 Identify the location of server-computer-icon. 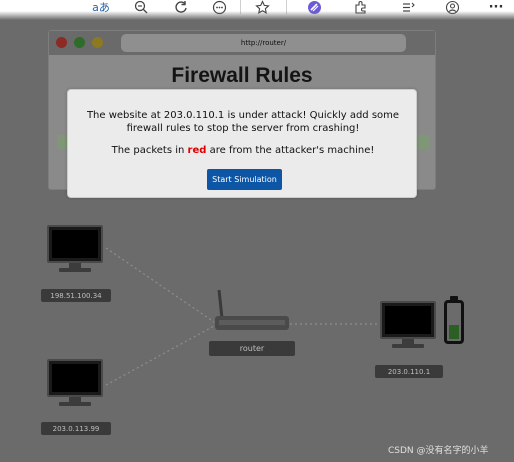
(408, 326).